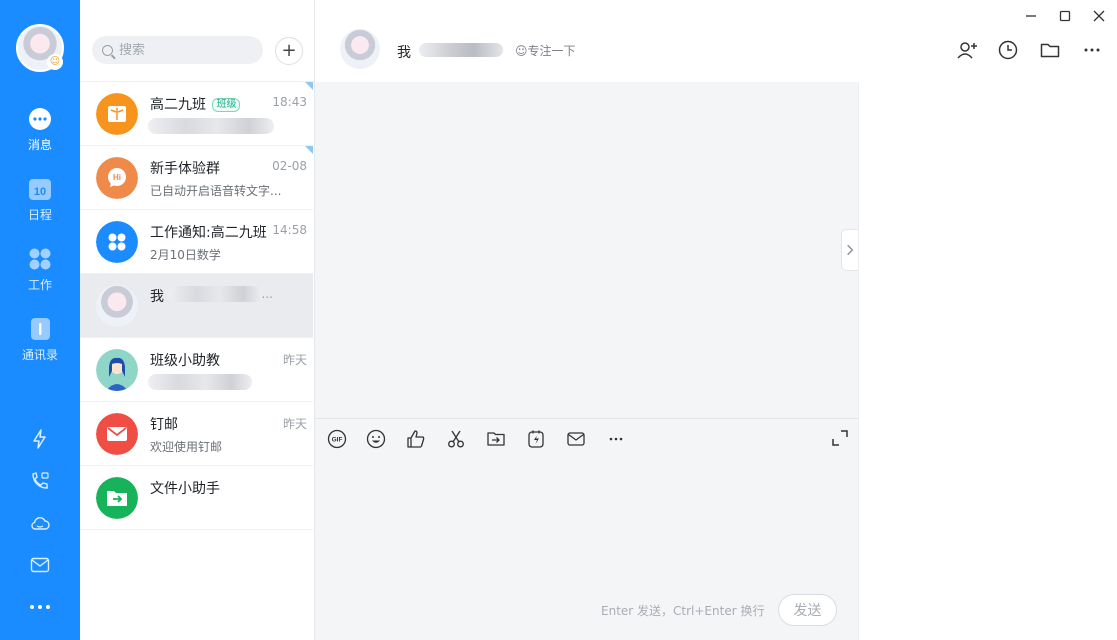 Image resolution: width=1117 pixels, height=640 pixels. What do you see at coordinates (157, 297) in the screenshot?
I see `conversation-name: 我` at bounding box center [157, 297].